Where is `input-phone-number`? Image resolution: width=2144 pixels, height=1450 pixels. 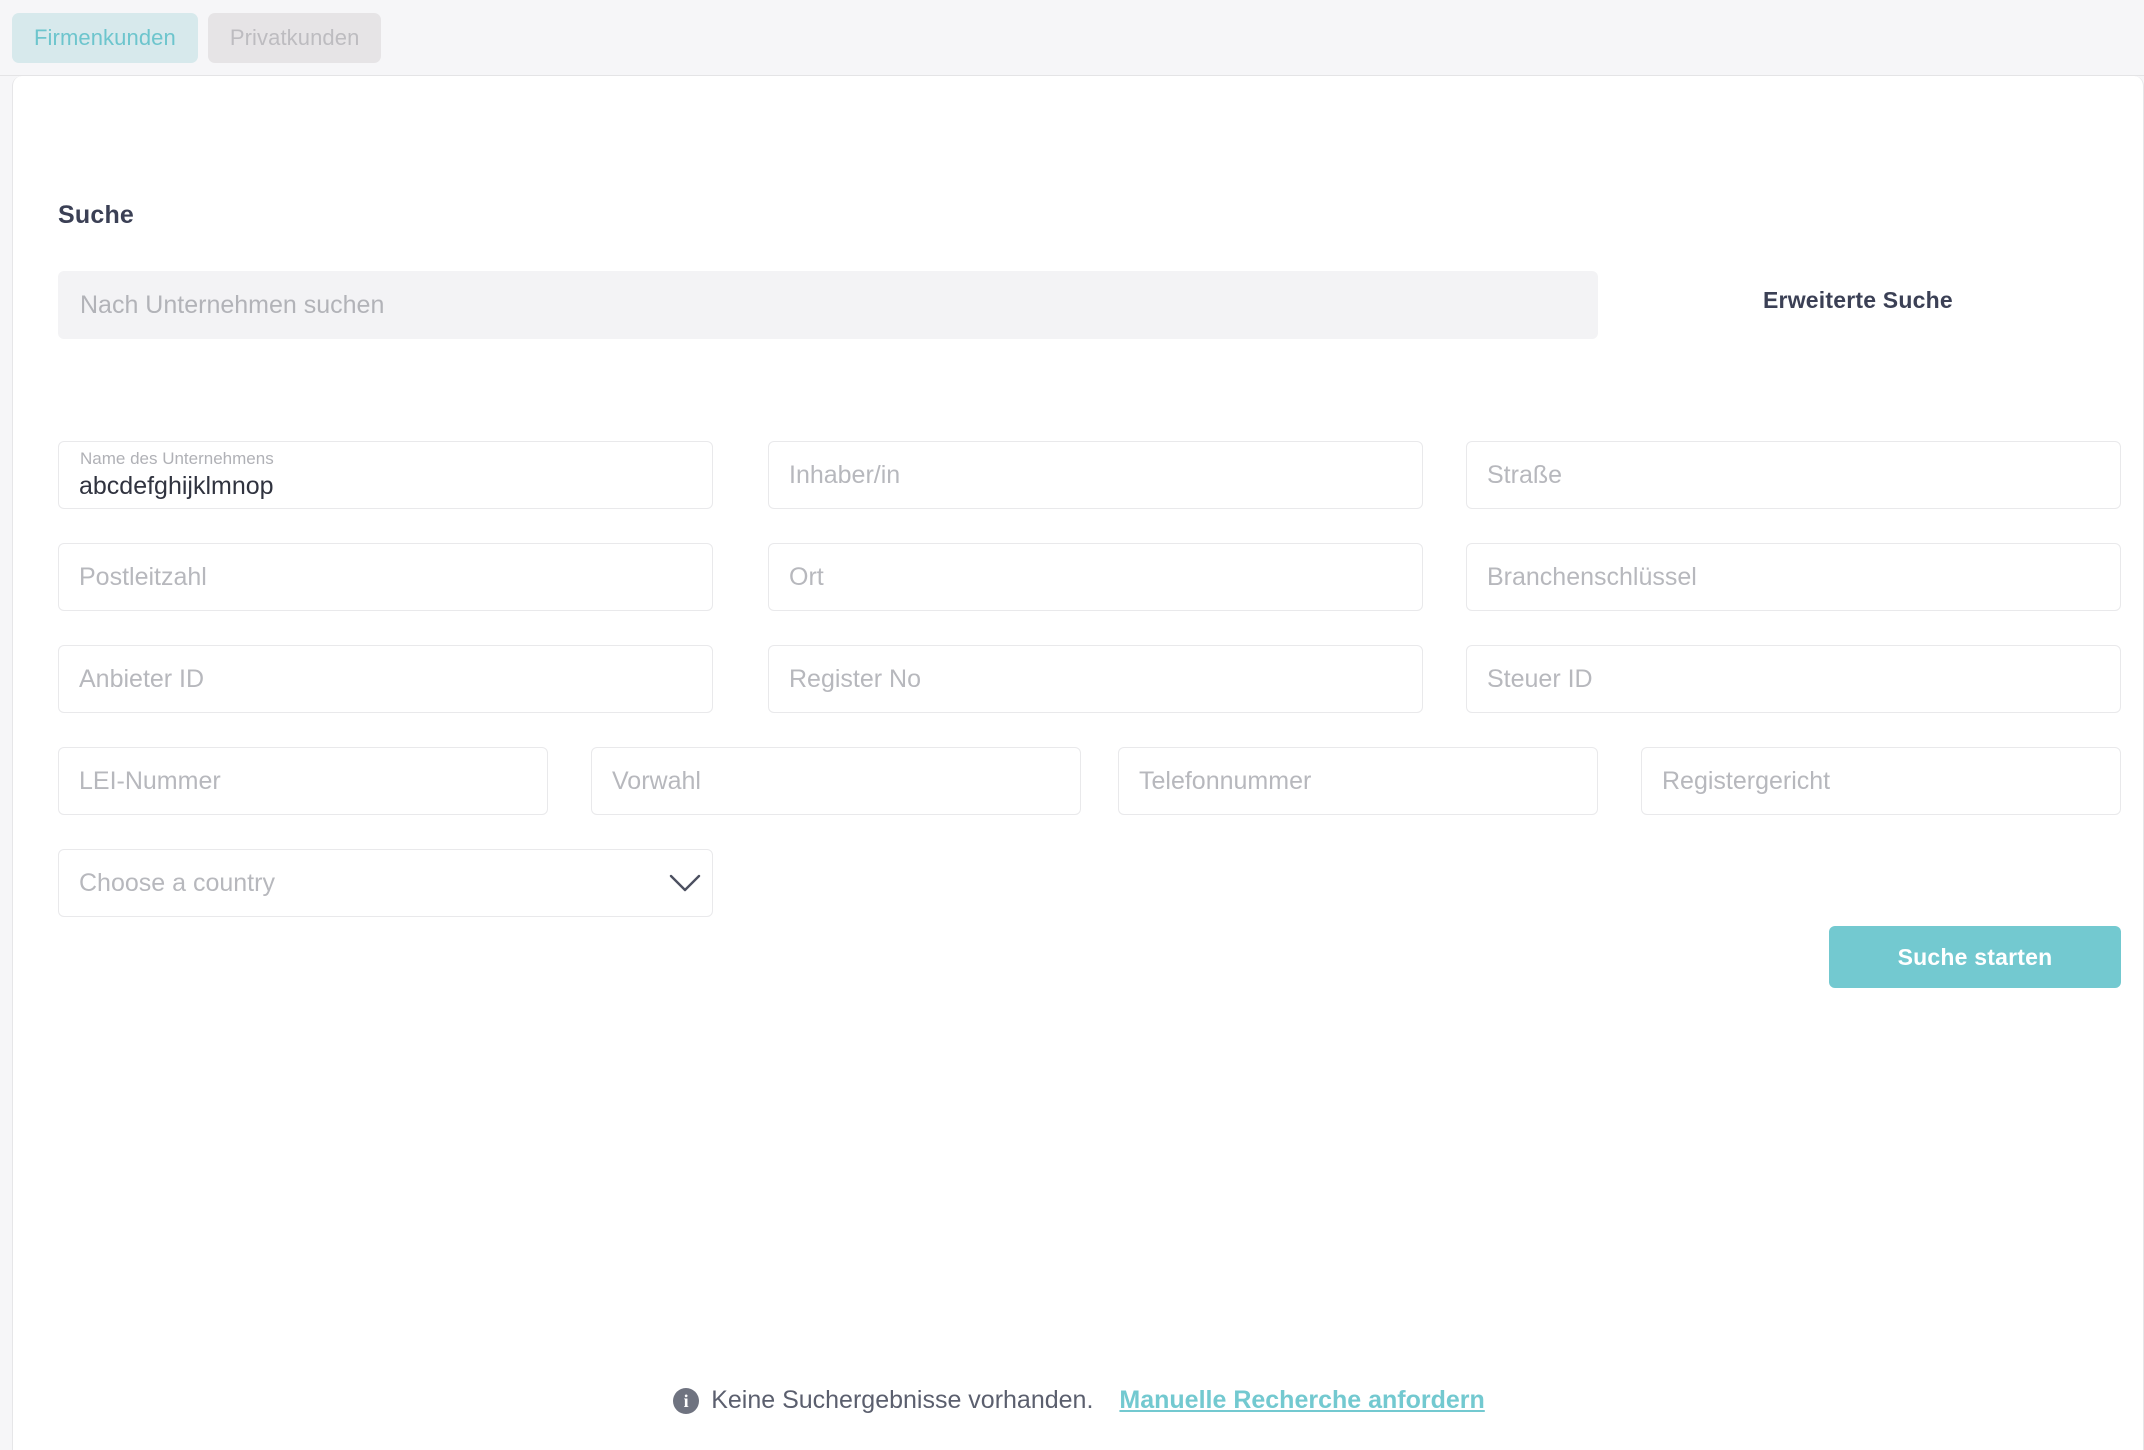
input-phone-number is located at coordinates (1358, 781).